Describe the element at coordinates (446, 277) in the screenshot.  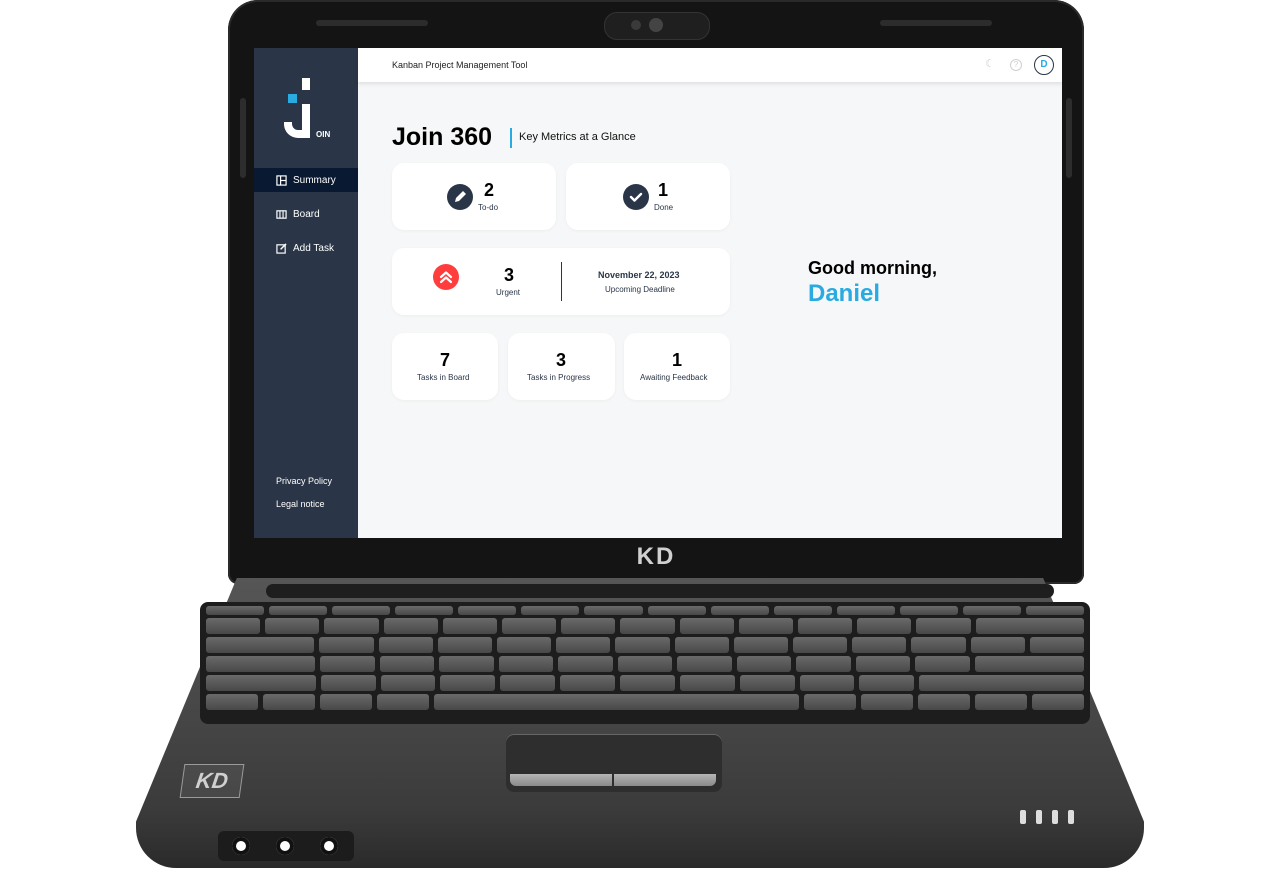
I see `priority-urgent-icon` at that location.